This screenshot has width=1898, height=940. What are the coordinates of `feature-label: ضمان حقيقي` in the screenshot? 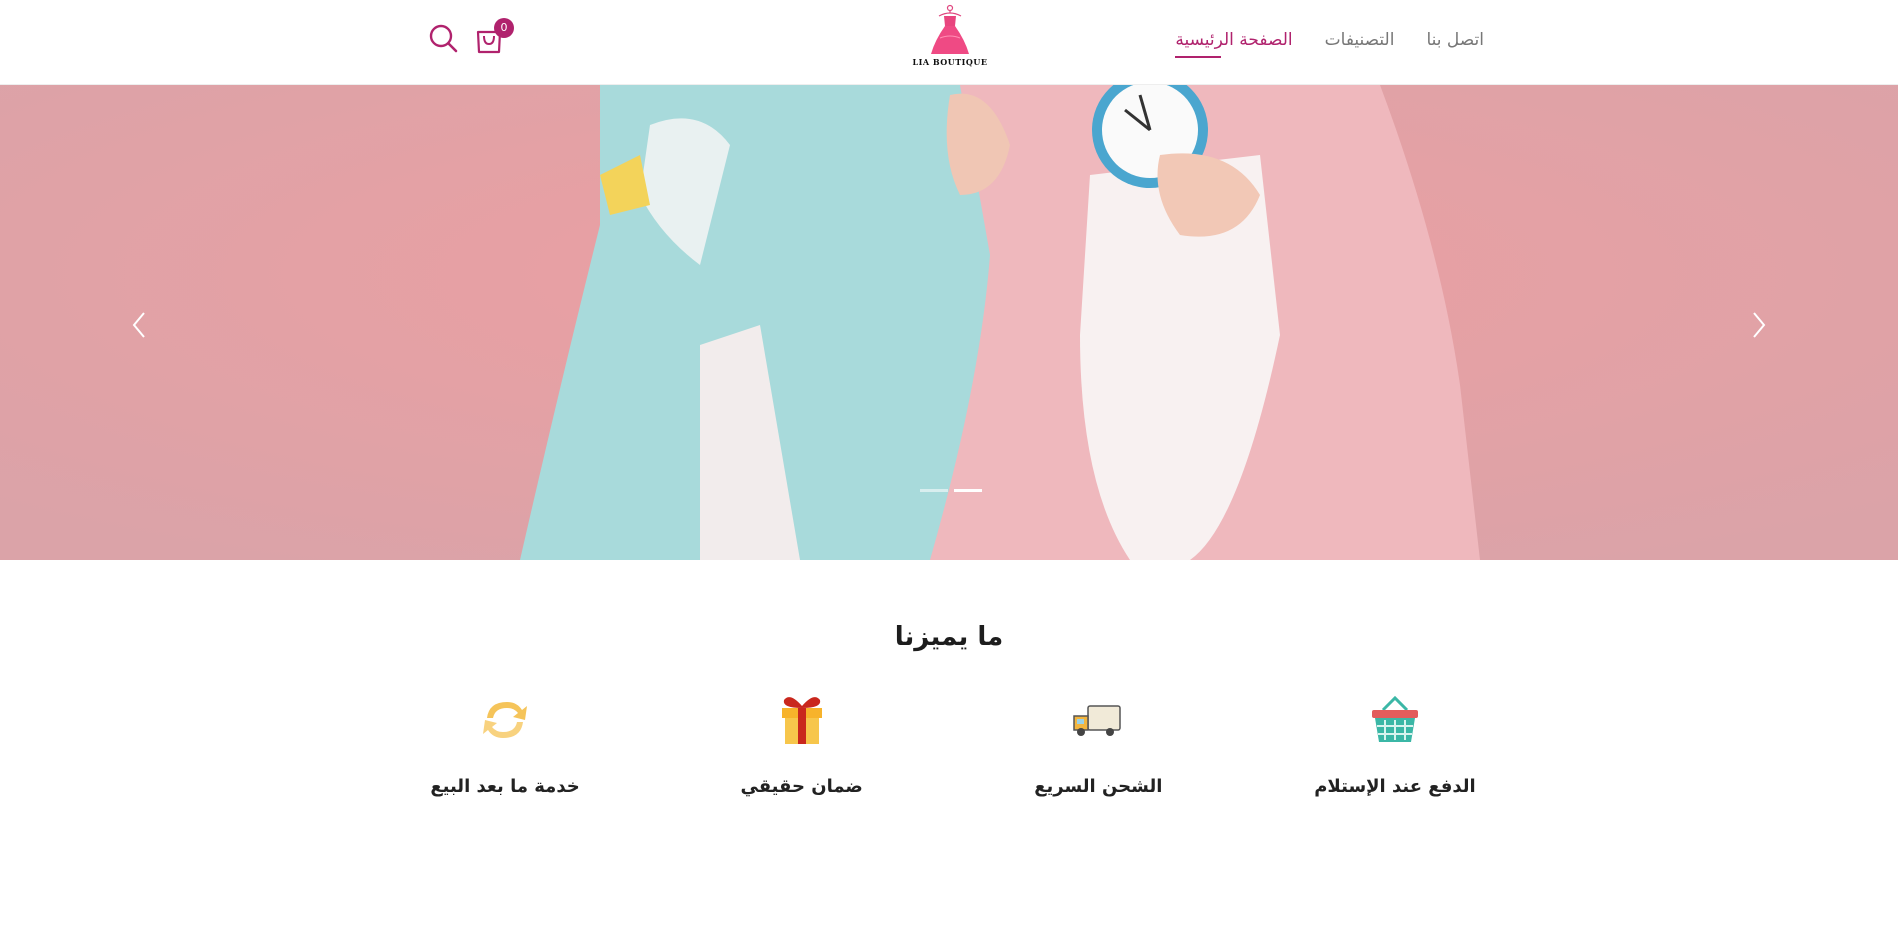 It's located at (801, 786).